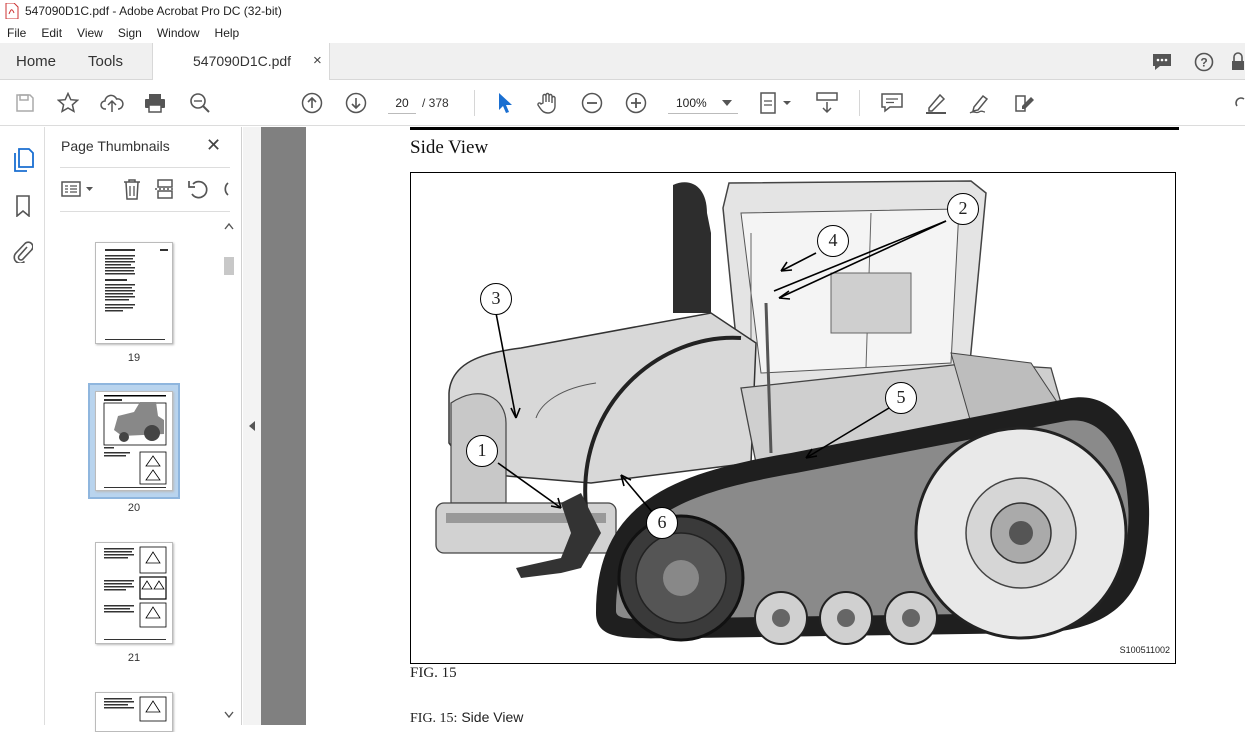 The width and height of the screenshot is (1245, 732). I want to click on thumbnail-label-19: 19, so click(134, 358).